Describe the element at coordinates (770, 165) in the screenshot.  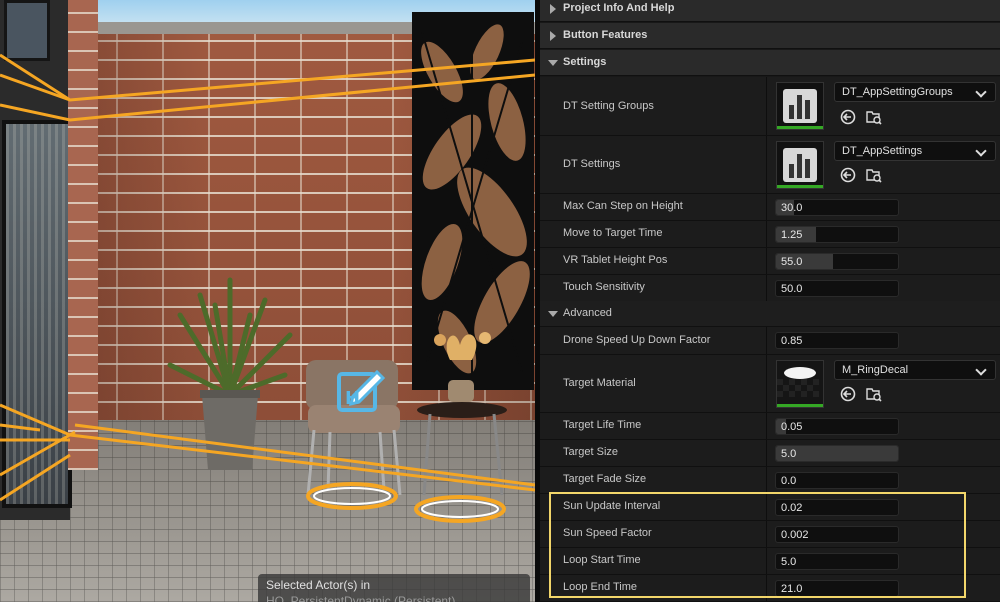
I see `property-dt-settings: DT Settings DT_AppSettings` at that location.